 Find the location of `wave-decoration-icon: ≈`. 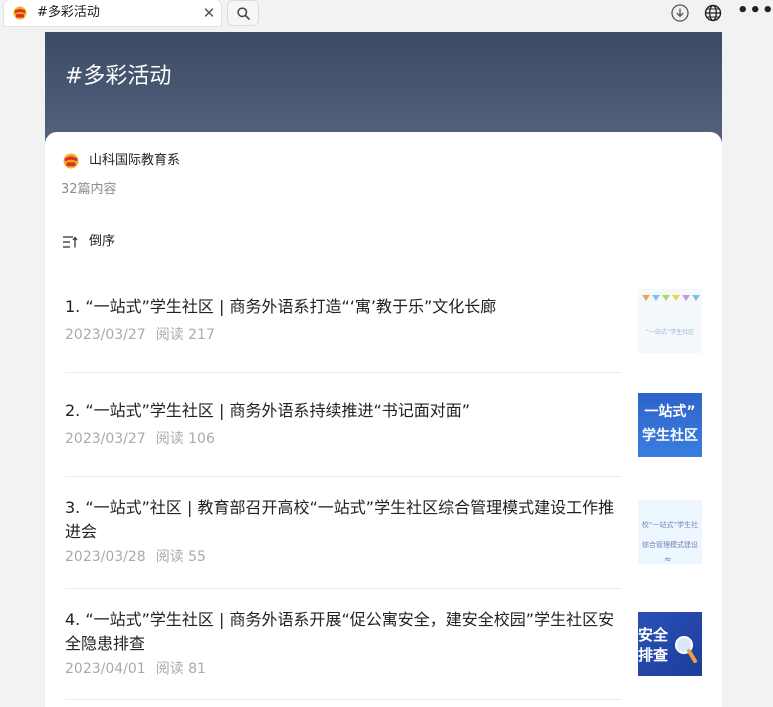

wave-decoration-icon: ≈ is located at coordinates (668, 559).